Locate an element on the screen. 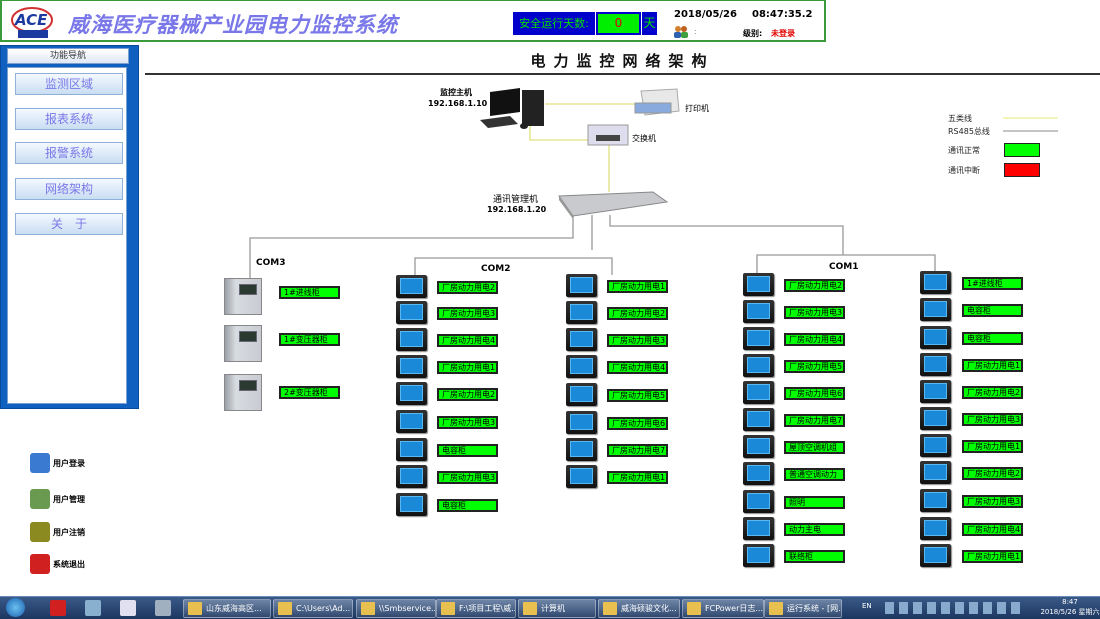 The image size is (1100, 619). device-status-tag: 2#变压器柜 is located at coordinates (309, 392).